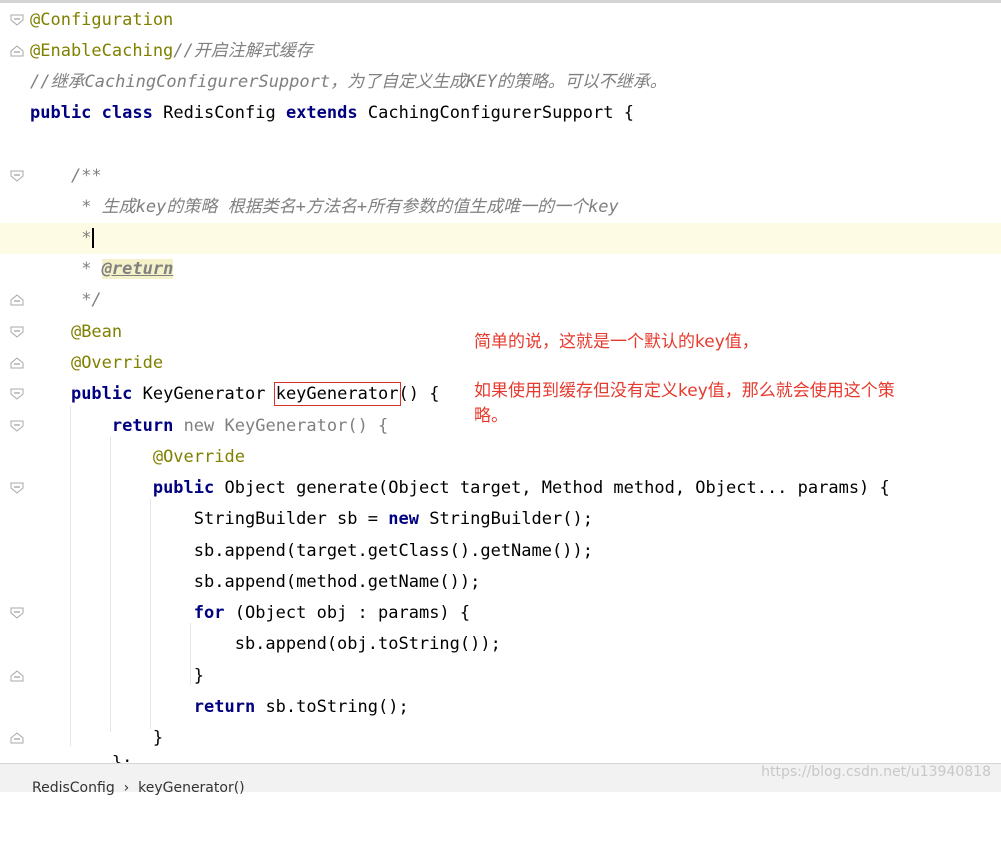 Image resolution: width=1001 pixels, height=847 pixels. What do you see at coordinates (96, 332) in the screenshot?
I see `annotation-token: @Bean` at bounding box center [96, 332].